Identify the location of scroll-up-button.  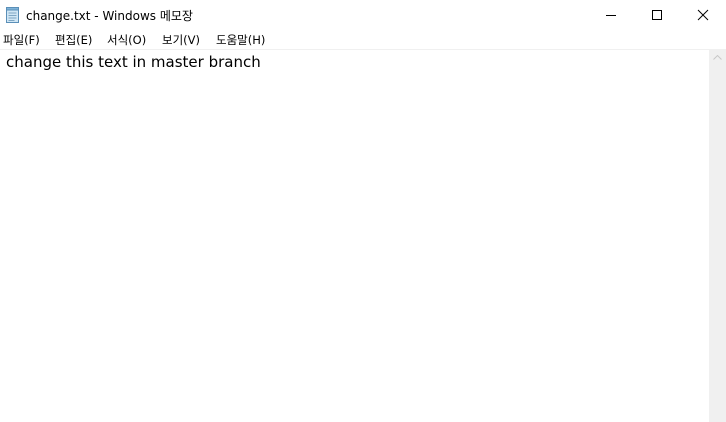
(717, 57).